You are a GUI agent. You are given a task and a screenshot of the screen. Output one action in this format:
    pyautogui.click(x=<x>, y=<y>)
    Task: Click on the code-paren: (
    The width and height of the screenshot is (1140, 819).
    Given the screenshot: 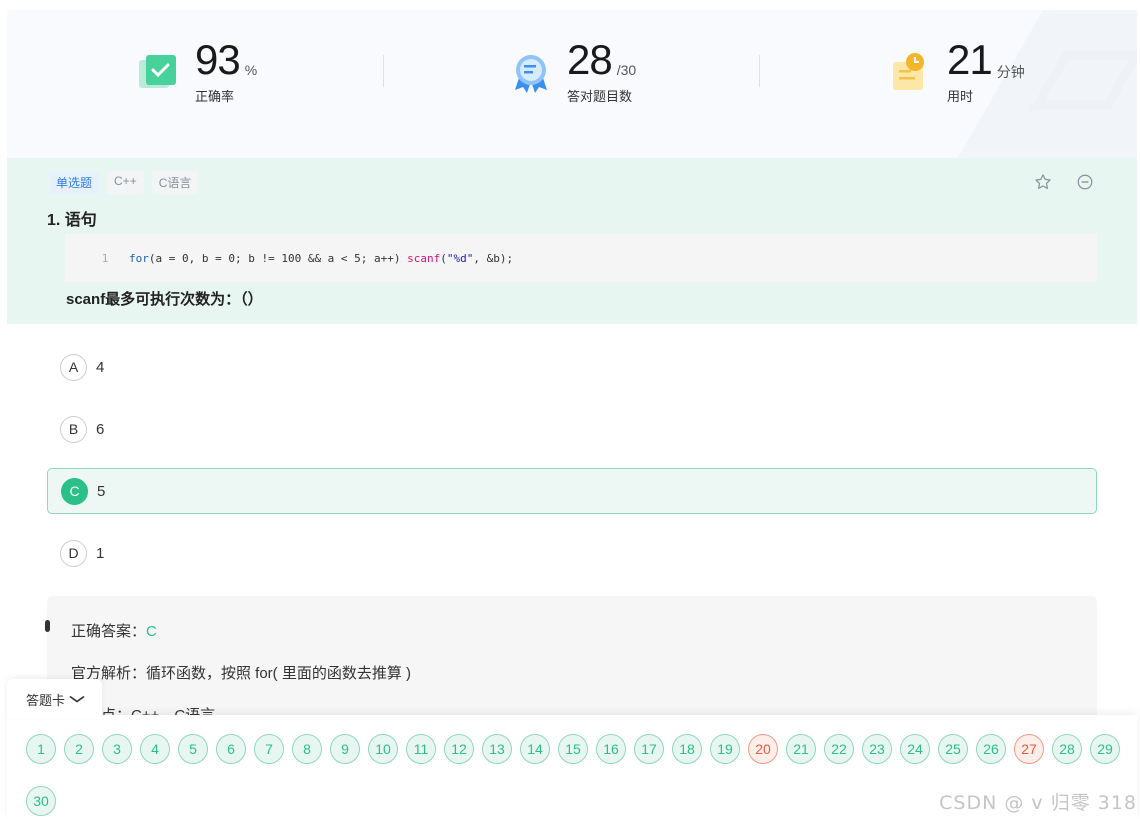 What is the action you would take?
    pyautogui.click(x=443, y=258)
    